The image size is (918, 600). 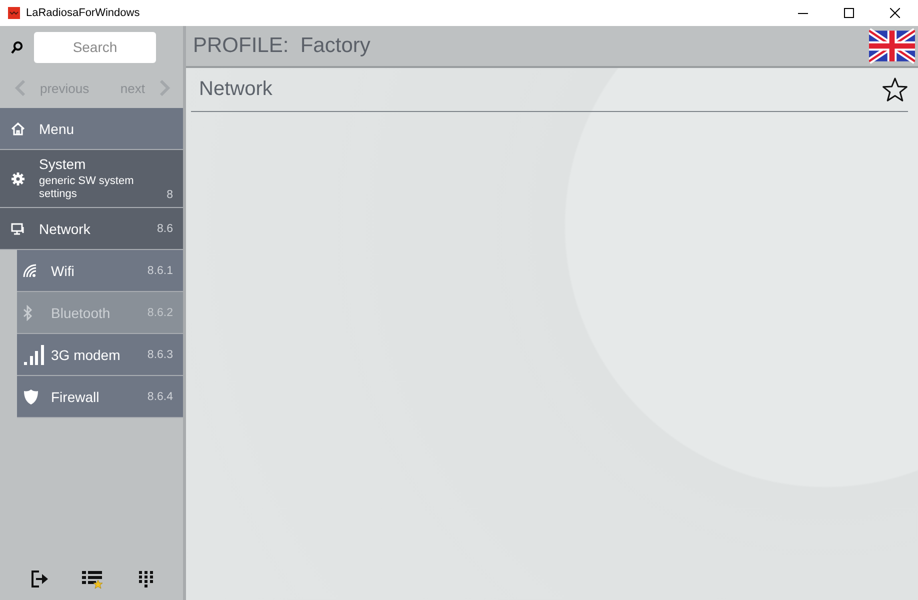 I want to click on item-number: 8.6, so click(x=165, y=228).